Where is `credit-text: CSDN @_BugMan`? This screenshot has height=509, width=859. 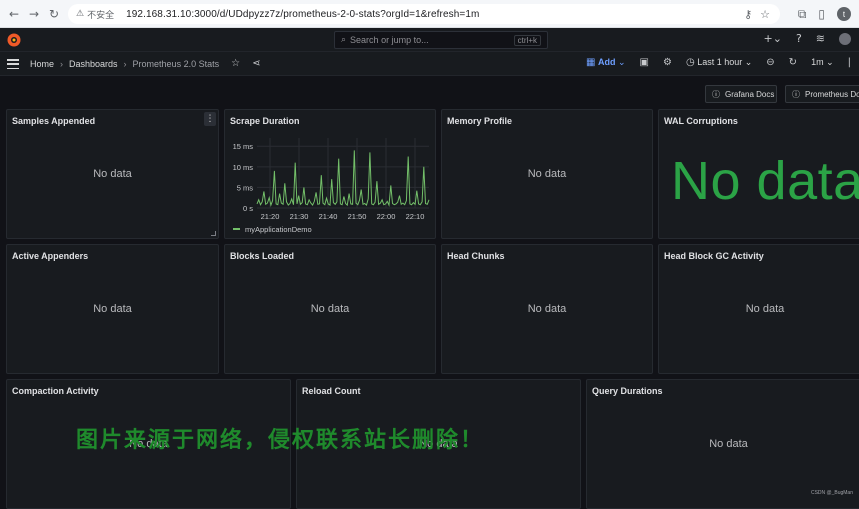 credit-text: CSDN @_BugMan is located at coordinates (832, 493).